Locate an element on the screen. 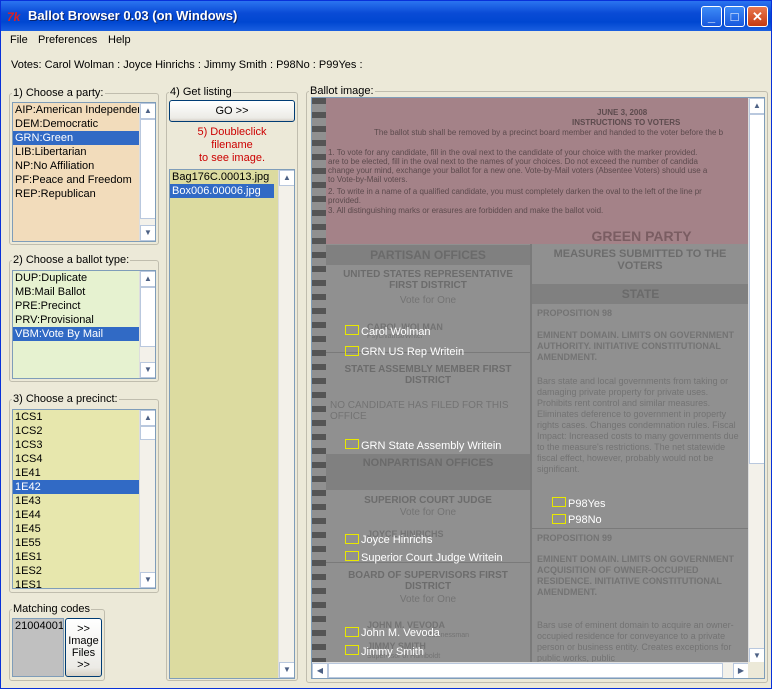 Image resolution: width=772 pixels, height=689 pixels. proposition-title: PROPOSITION 98 is located at coordinates (575, 313).